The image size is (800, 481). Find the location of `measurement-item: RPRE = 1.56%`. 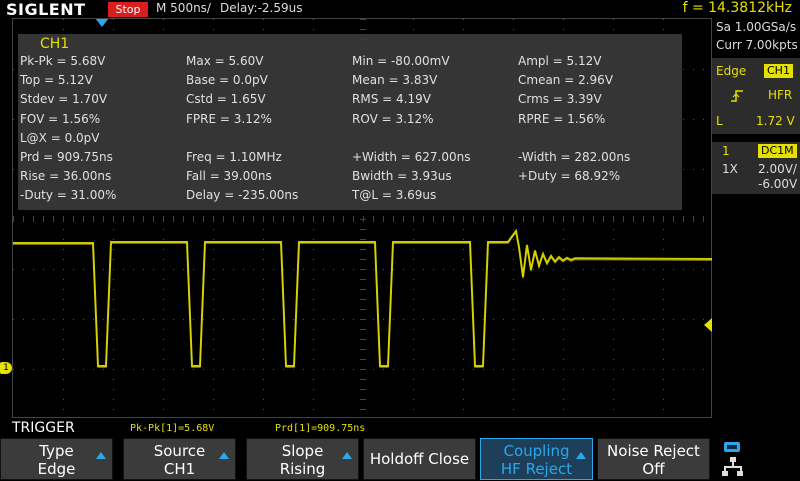

measurement-item: RPRE = 1.56% is located at coordinates (562, 118).